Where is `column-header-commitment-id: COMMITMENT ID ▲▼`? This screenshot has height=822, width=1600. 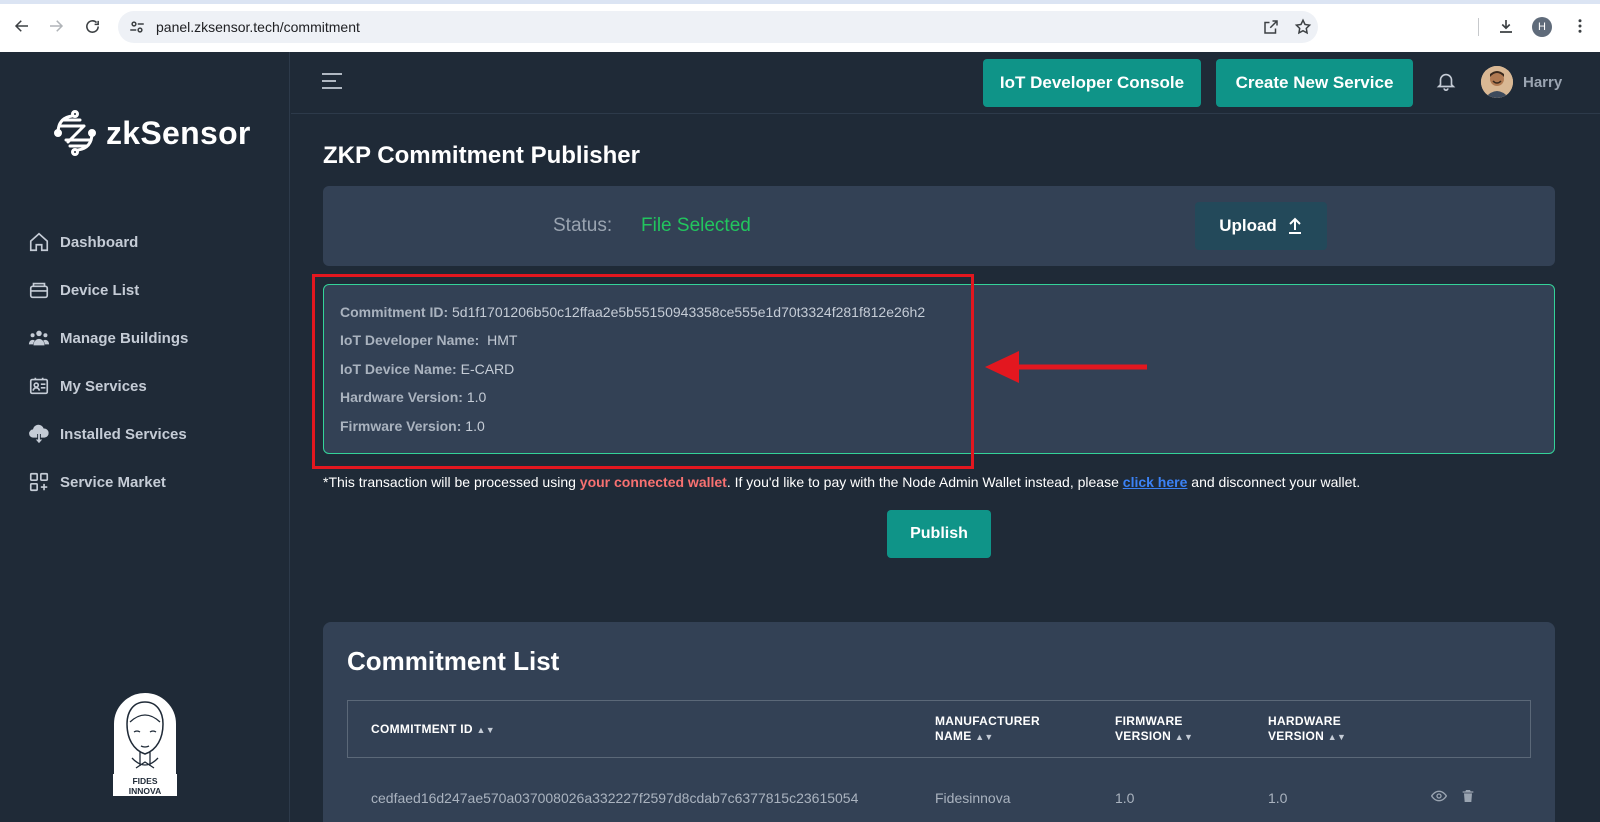 column-header-commitment-id: COMMITMENT ID ▲▼ is located at coordinates (433, 730).